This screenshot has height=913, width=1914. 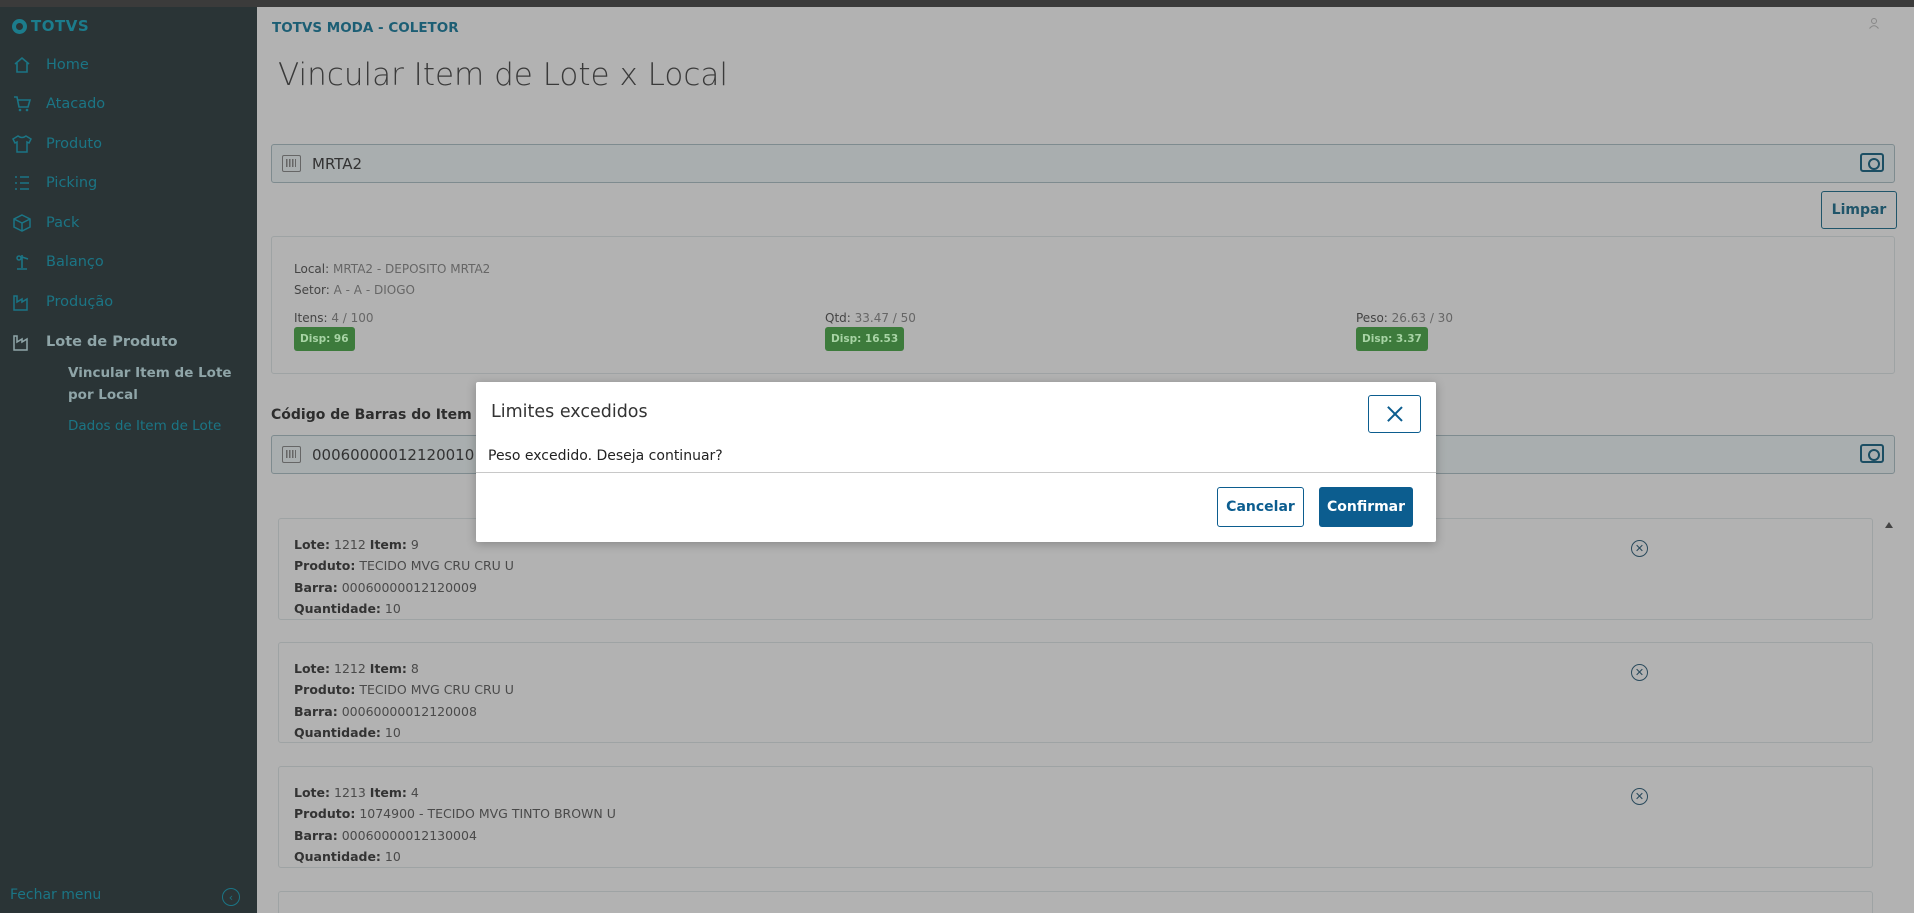 I want to click on close-icon, so click(x=1395, y=414).